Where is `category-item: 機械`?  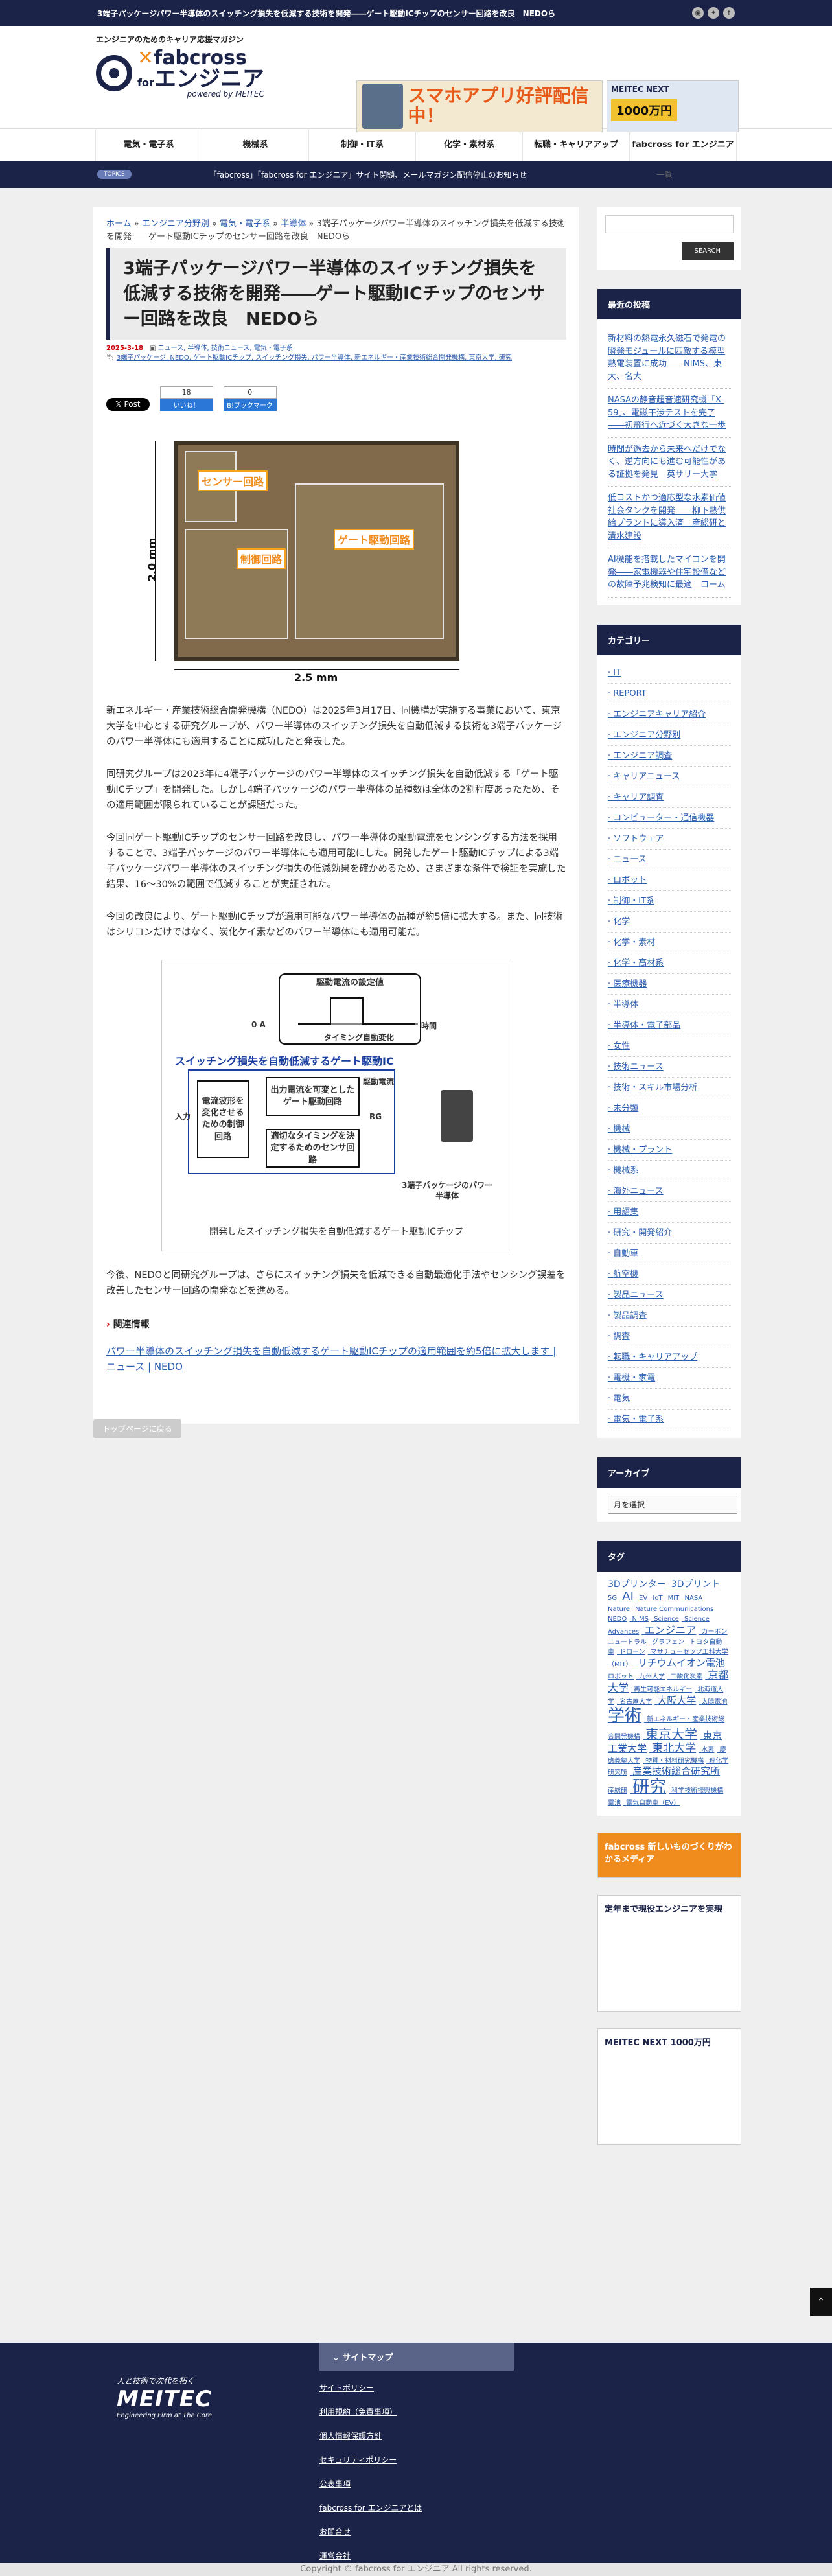 category-item: 機械 is located at coordinates (669, 1130).